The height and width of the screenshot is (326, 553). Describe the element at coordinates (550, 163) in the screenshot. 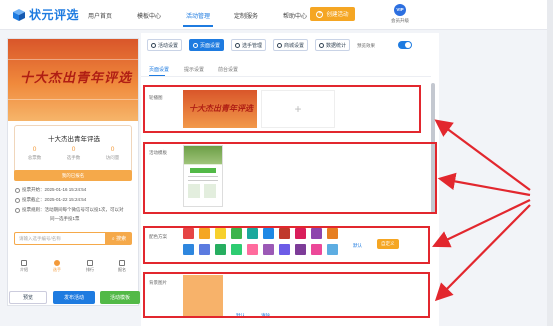

I see `page-scrollbar` at that location.